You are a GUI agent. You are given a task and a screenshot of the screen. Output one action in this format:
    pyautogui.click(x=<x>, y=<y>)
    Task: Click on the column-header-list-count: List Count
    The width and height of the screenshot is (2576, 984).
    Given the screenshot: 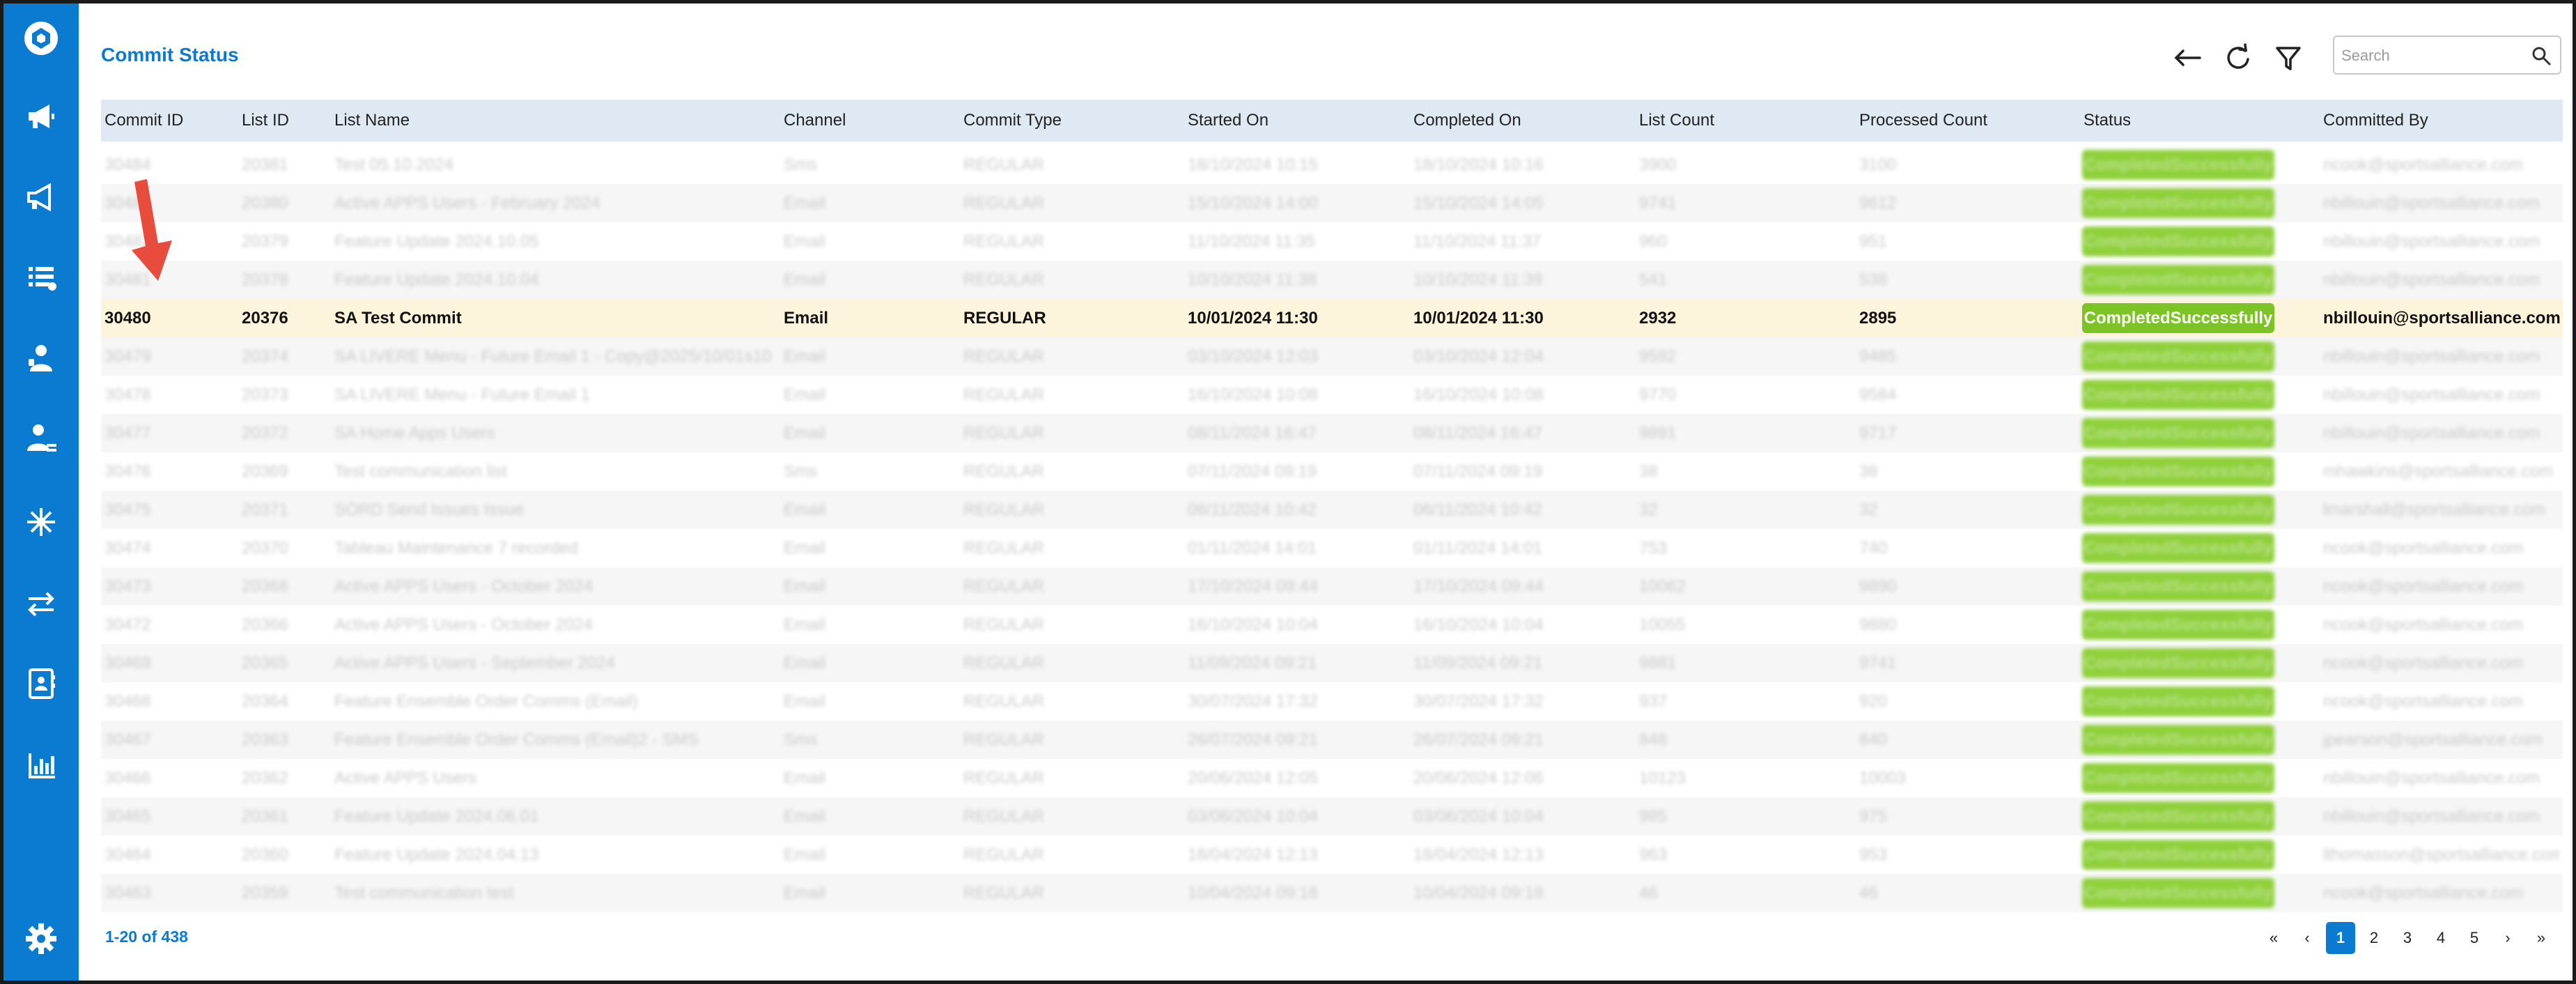 What is the action you would take?
    pyautogui.click(x=1676, y=121)
    